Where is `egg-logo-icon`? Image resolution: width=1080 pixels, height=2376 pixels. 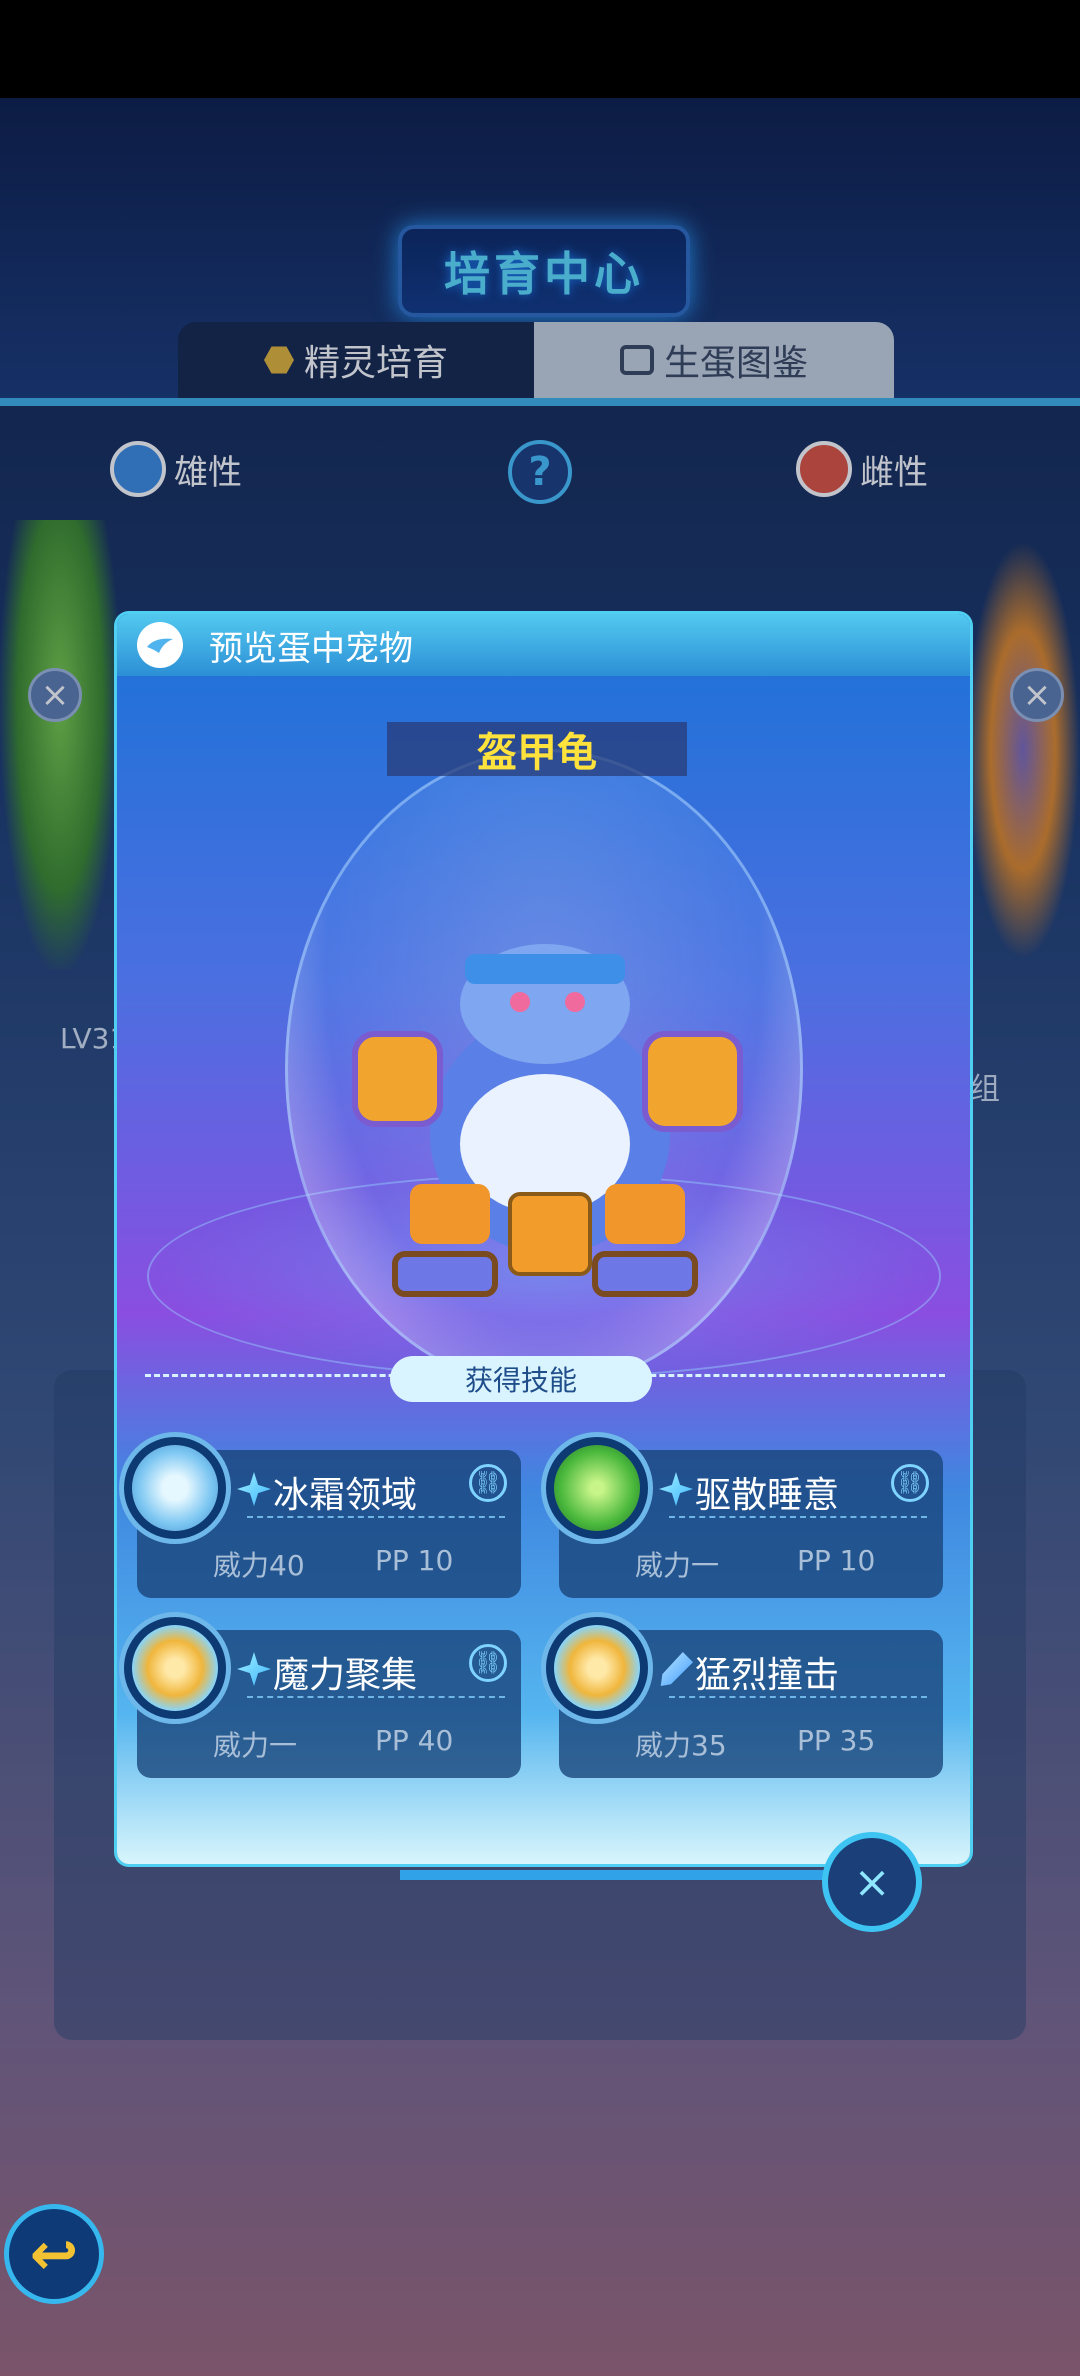
egg-logo-icon is located at coordinates (160, 645).